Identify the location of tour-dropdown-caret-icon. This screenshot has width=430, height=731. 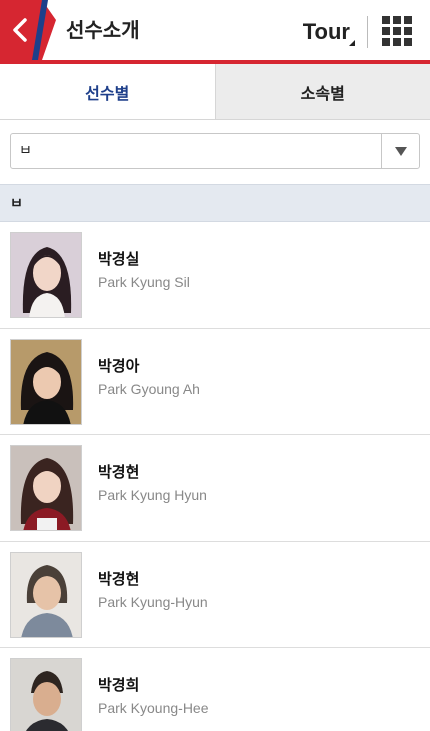
(352, 43).